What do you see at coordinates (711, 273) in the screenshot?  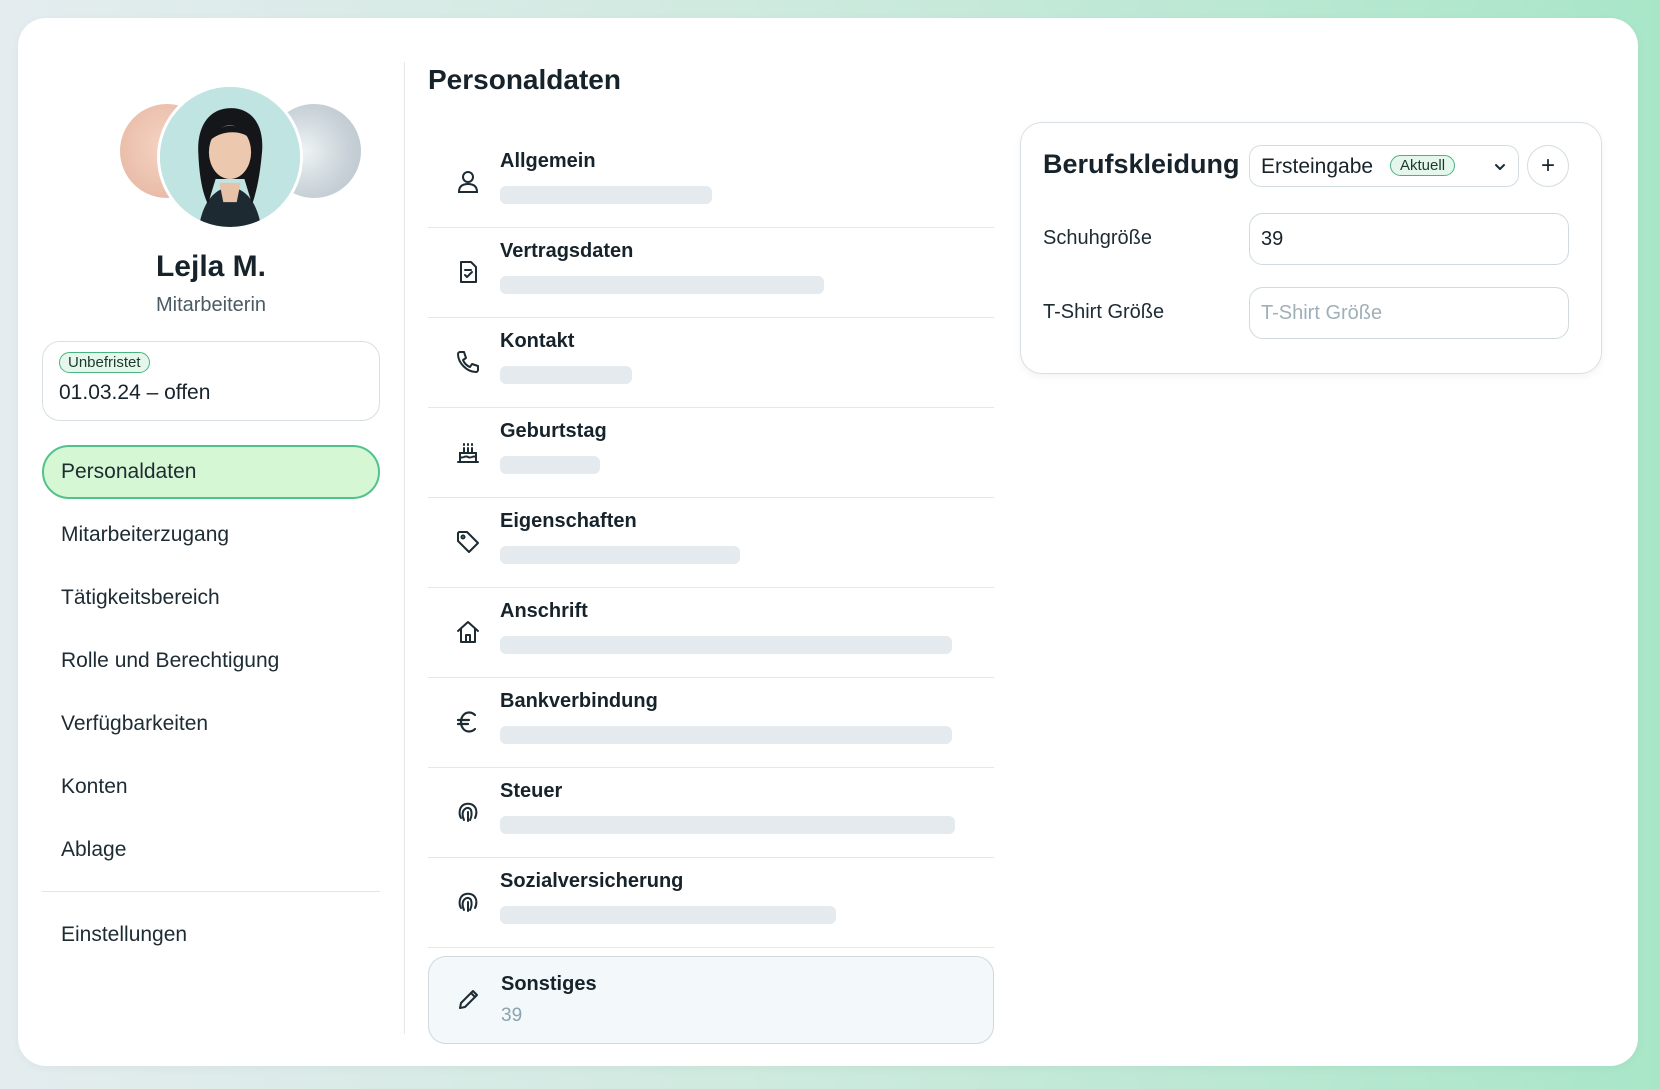 I see `section-row-vertragsdaten: Vertragsdaten` at bounding box center [711, 273].